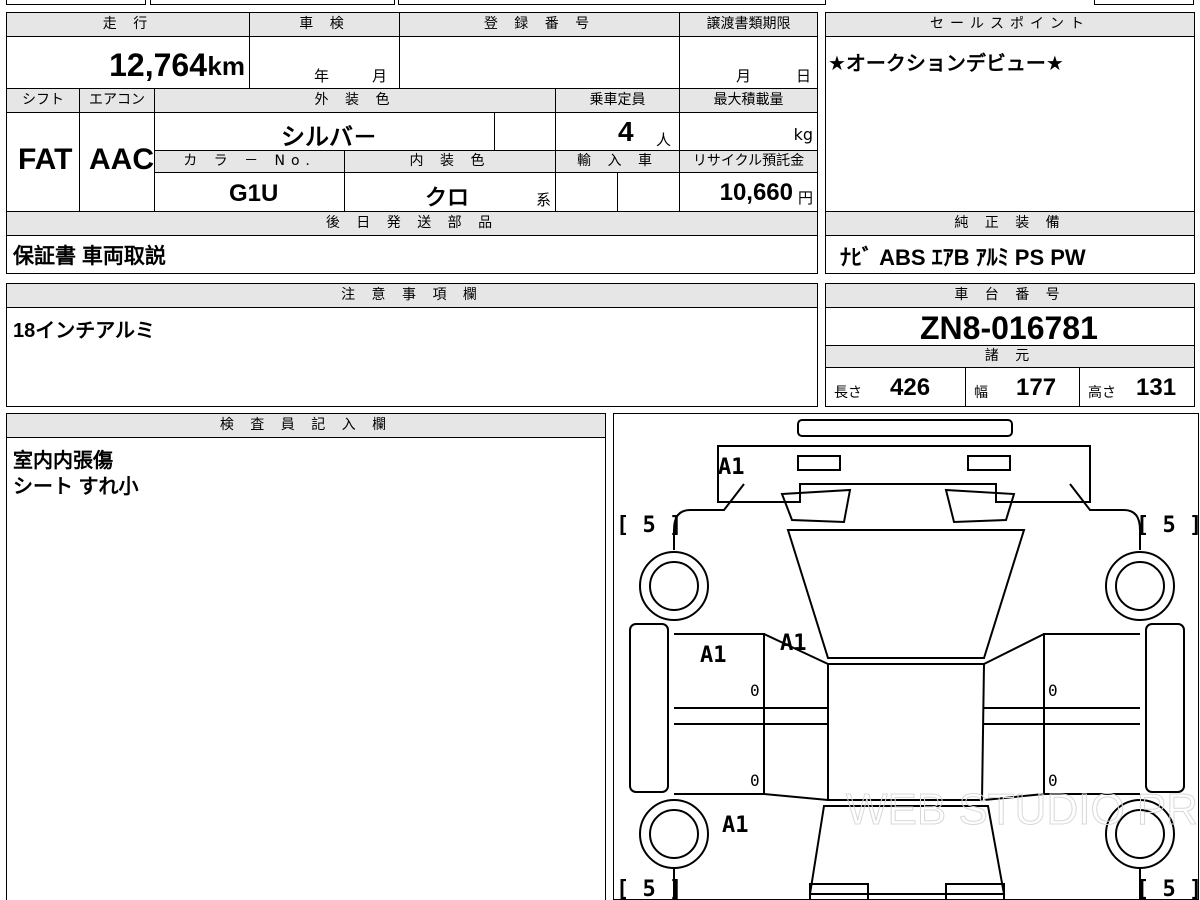 This screenshot has width=1200, height=900. What do you see at coordinates (1167, 525) in the screenshot?
I see `tire-label-front-right: [ 5 ]` at bounding box center [1167, 525].